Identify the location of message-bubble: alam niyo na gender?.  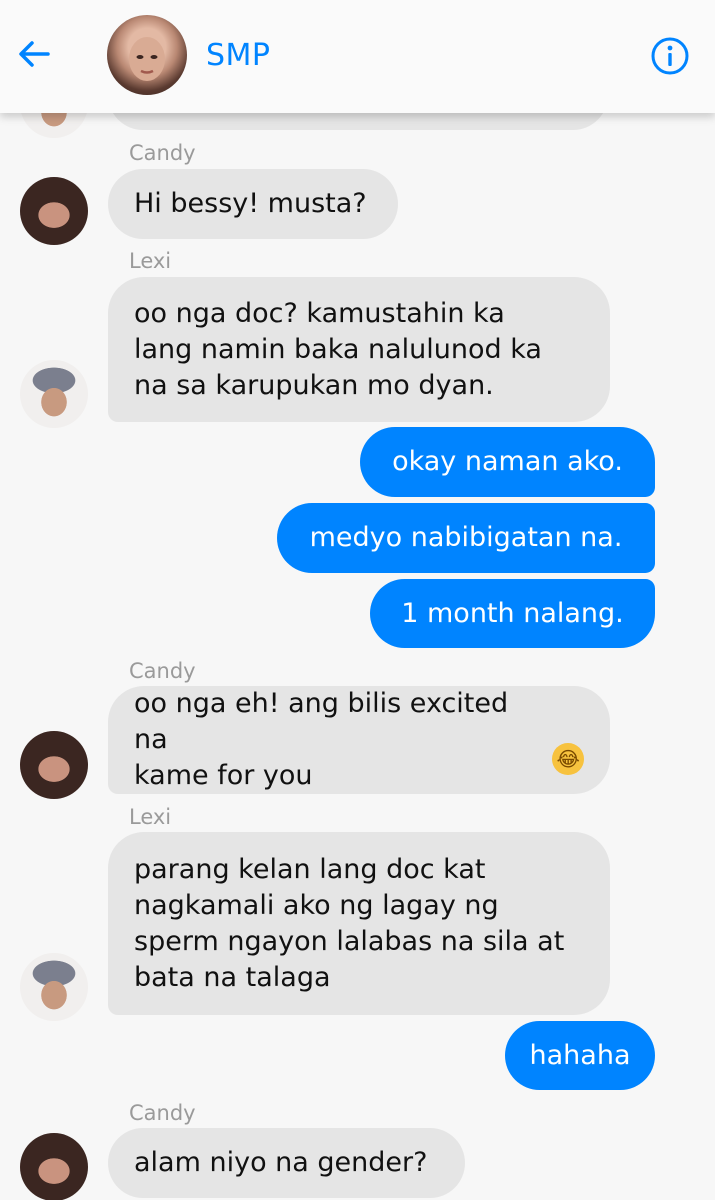
(286, 1163).